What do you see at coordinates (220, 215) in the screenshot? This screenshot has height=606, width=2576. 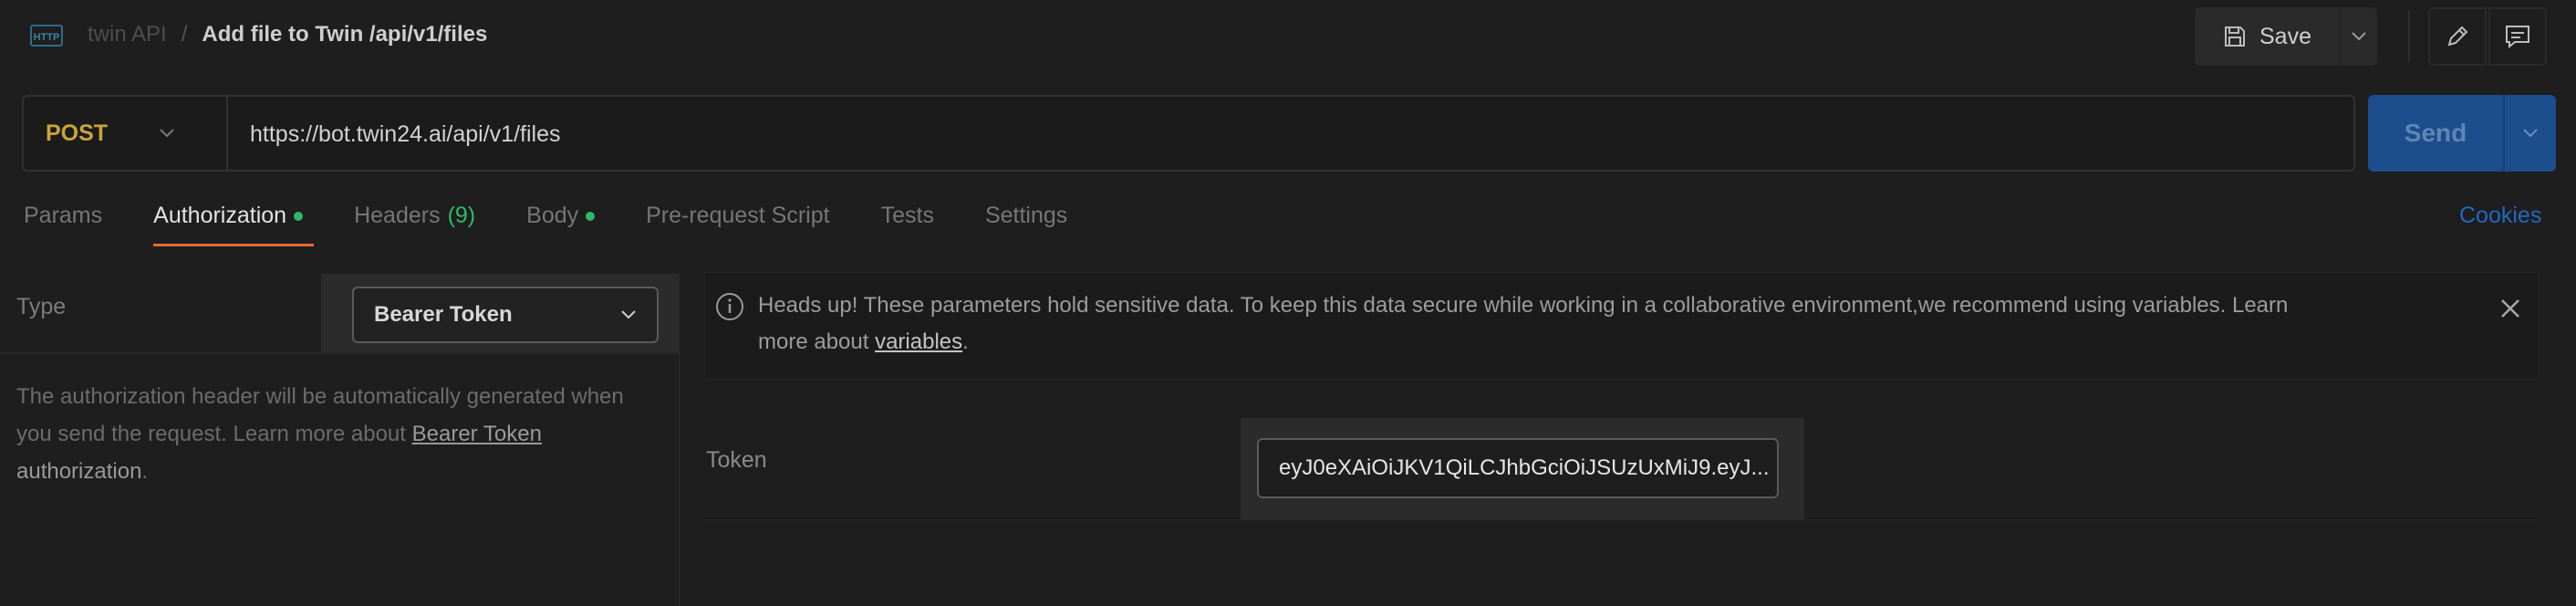 I see `tab-label: Authorization` at bounding box center [220, 215].